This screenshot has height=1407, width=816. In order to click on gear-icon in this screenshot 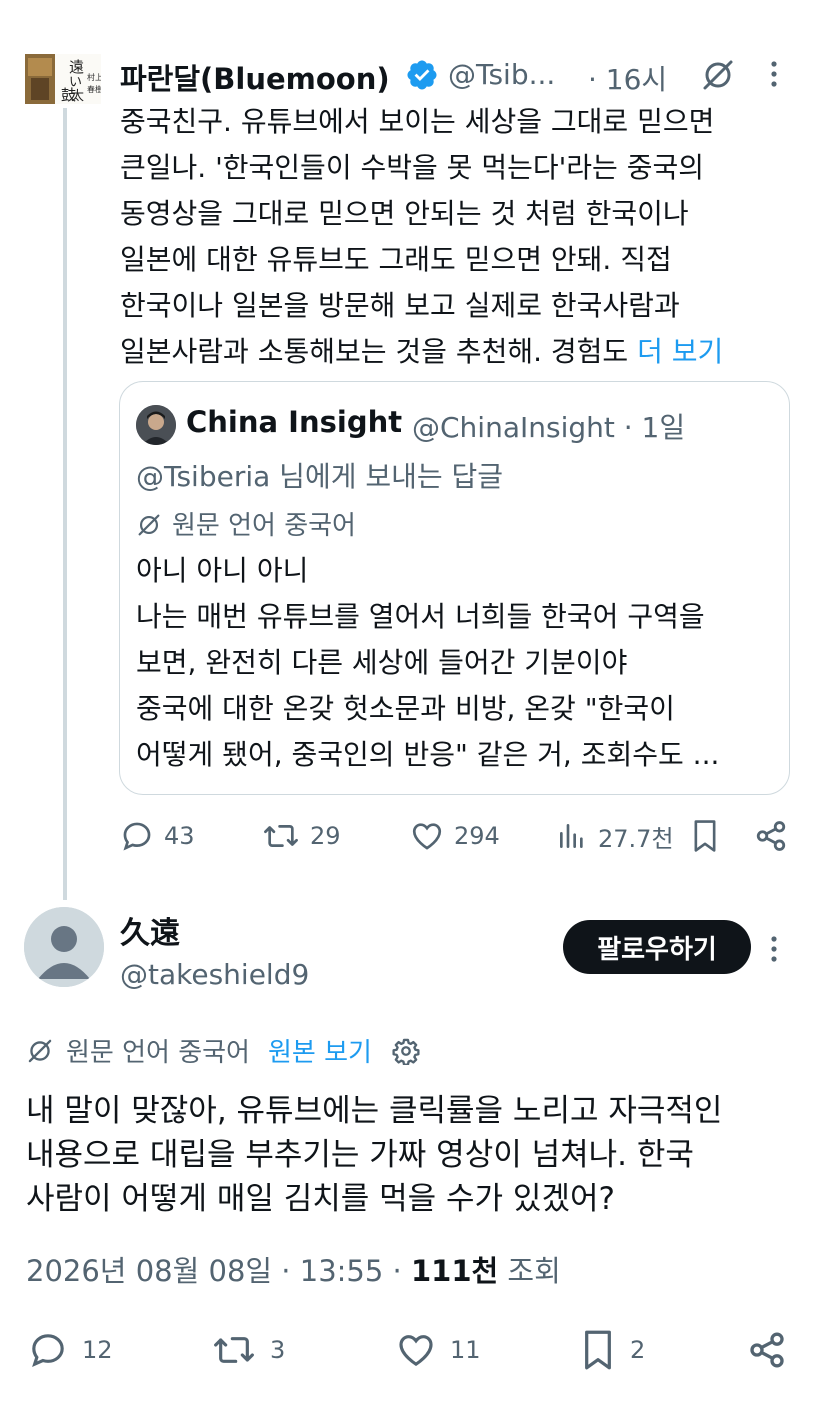, I will do `click(406, 1051)`.